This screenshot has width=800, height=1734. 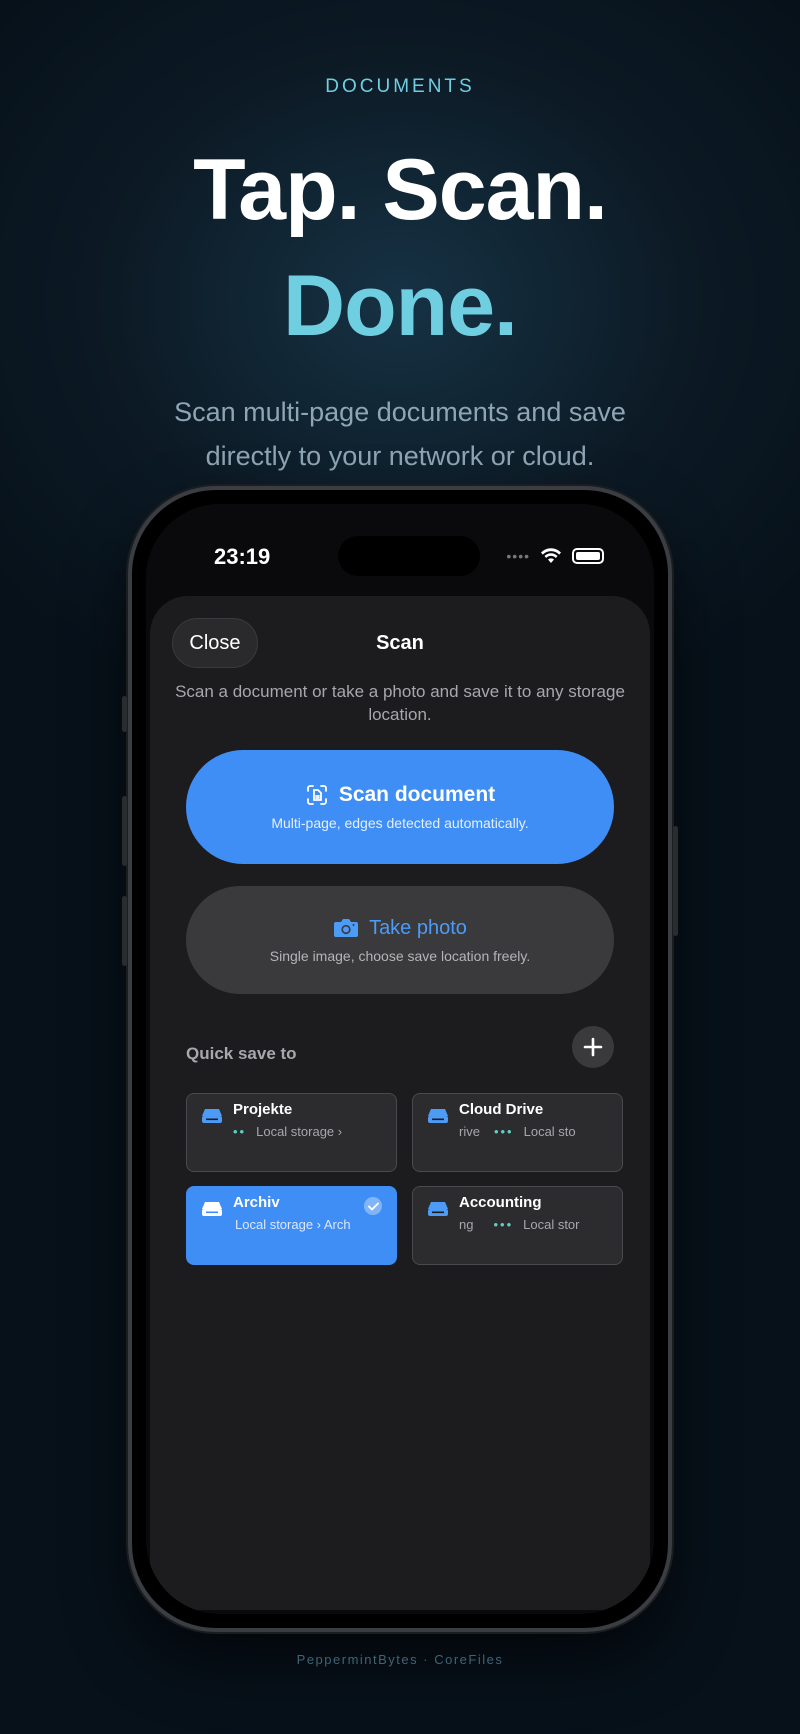 What do you see at coordinates (418, 927) in the screenshot?
I see `take-photo-title: Take photo` at bounding box center [418, 927].